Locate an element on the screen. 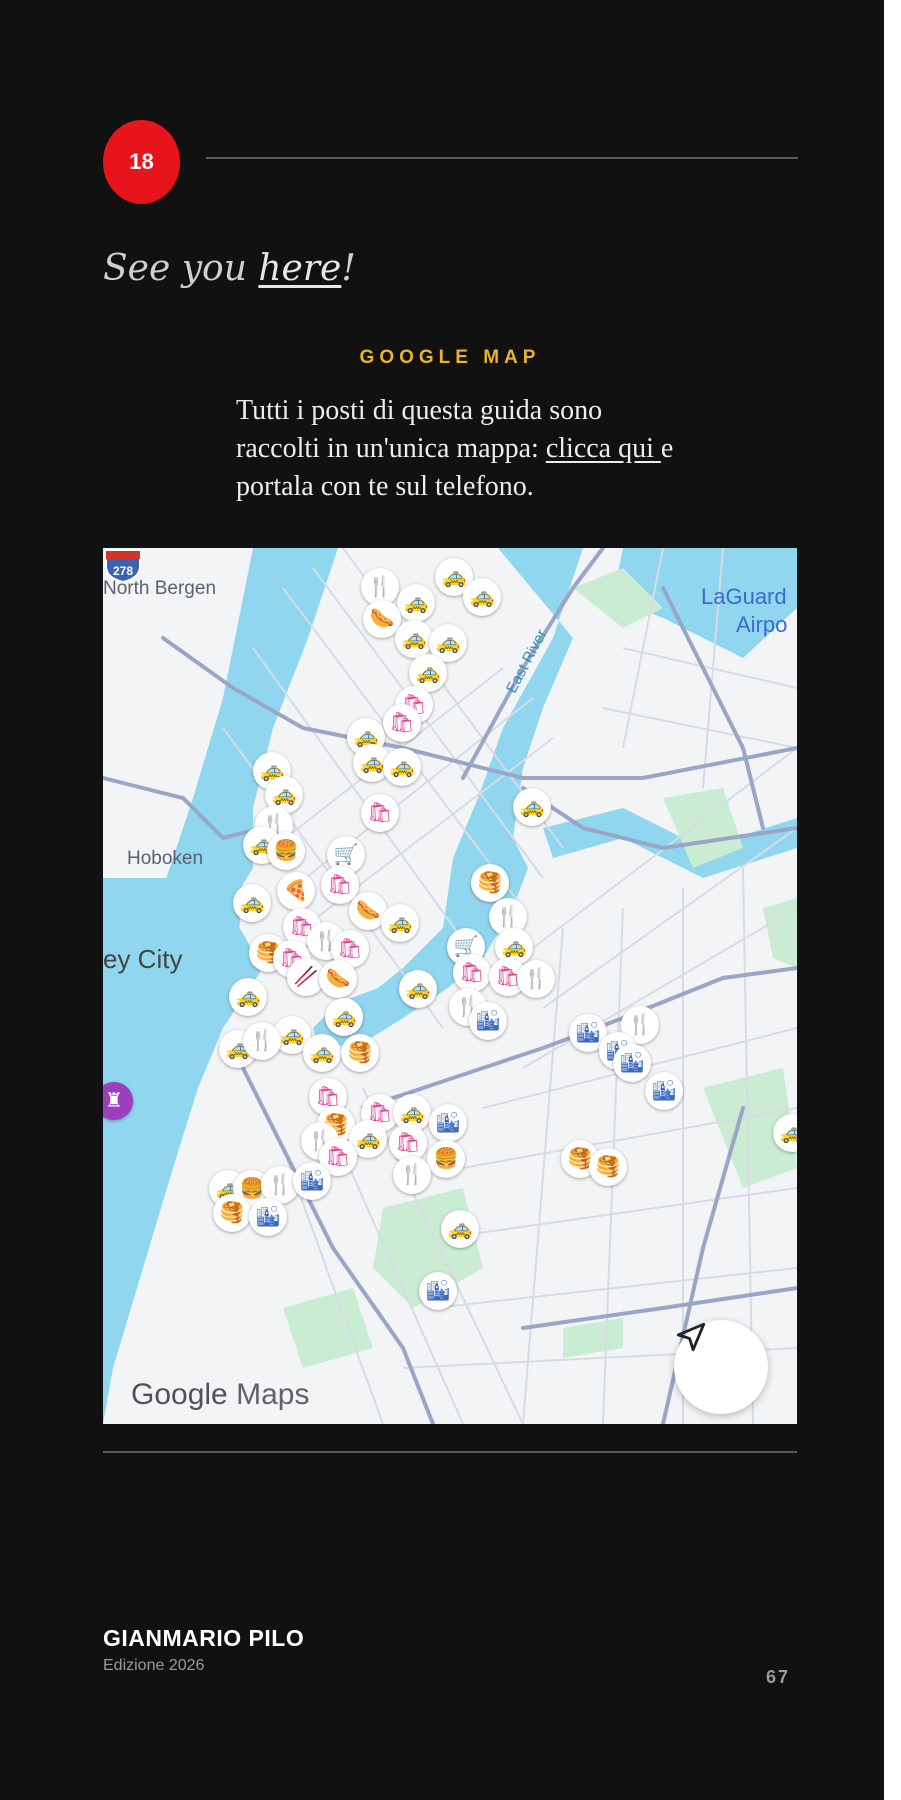 The image size is (901, 1800). label-hoboken: Hoboken is located at coordinates (165, 858).